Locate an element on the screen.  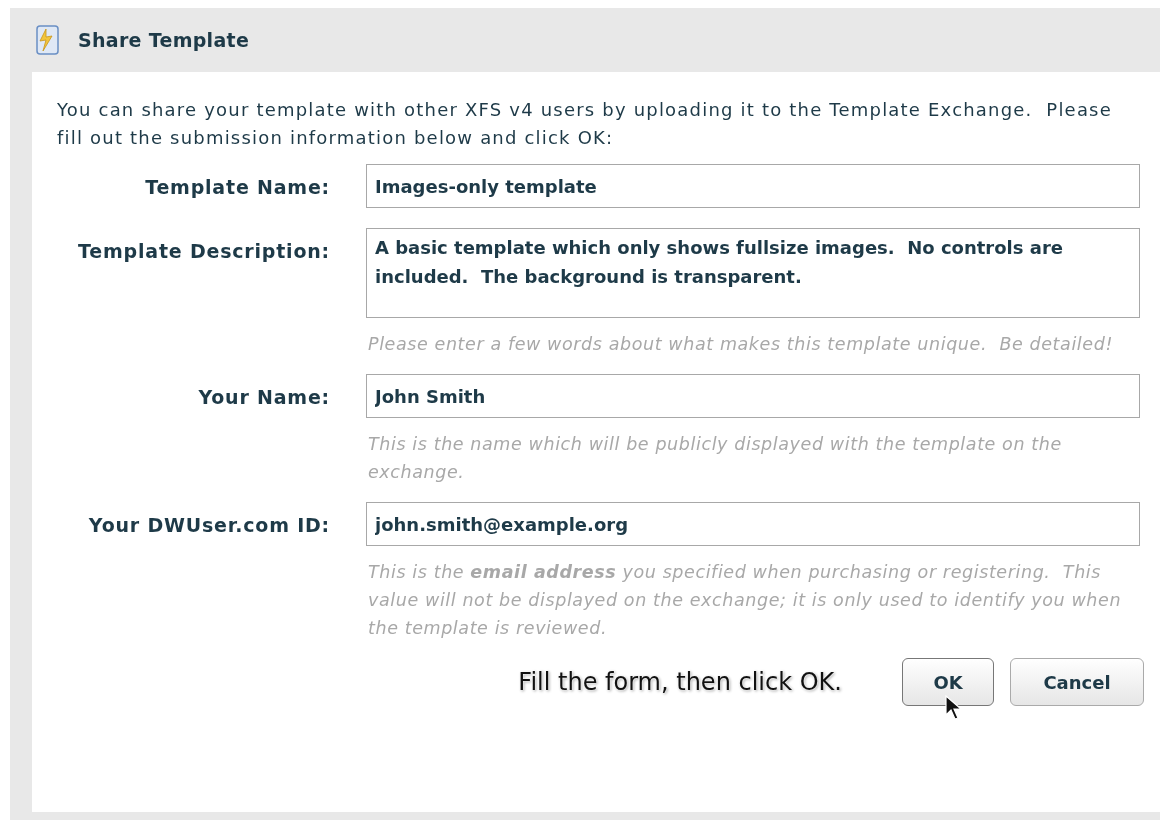
text-area: A basic template which only shows fullsize images. No controls are included. The background is transparent. is located at coordinates (753, 273).